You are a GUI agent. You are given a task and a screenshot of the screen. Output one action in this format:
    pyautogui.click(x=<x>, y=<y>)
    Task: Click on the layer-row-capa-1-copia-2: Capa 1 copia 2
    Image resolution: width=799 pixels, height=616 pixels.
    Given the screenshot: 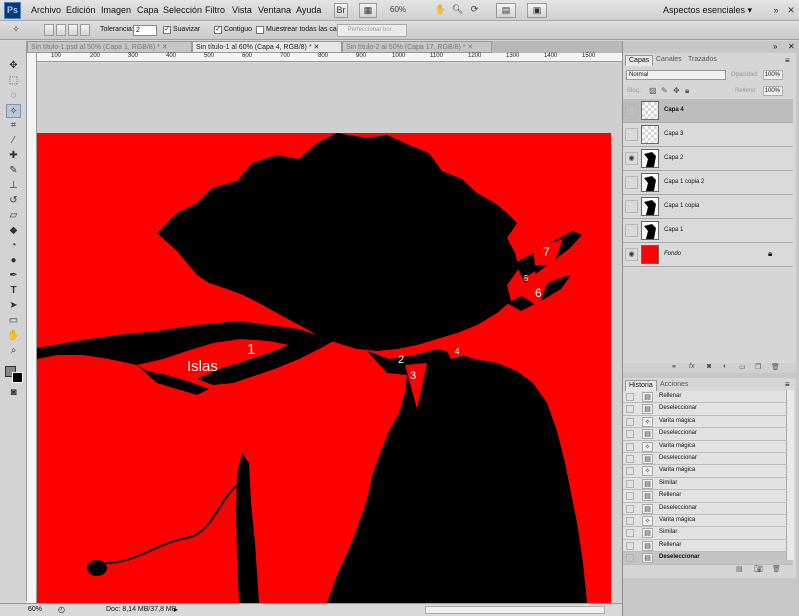 What is the action you would take?
    pyautogui.click(x=708, y=183)
    